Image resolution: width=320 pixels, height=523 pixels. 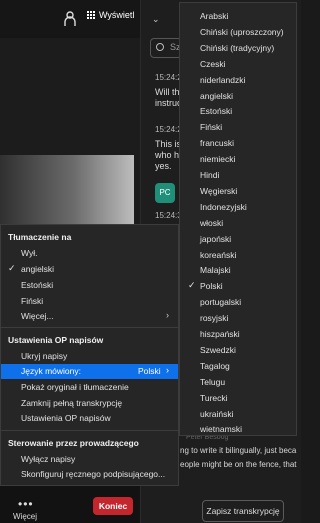 What do you see at coordinates (242, 31) in the screenshot?
I see `language-label: Chiński (uproszczony)` at bounding box center [242, 31].